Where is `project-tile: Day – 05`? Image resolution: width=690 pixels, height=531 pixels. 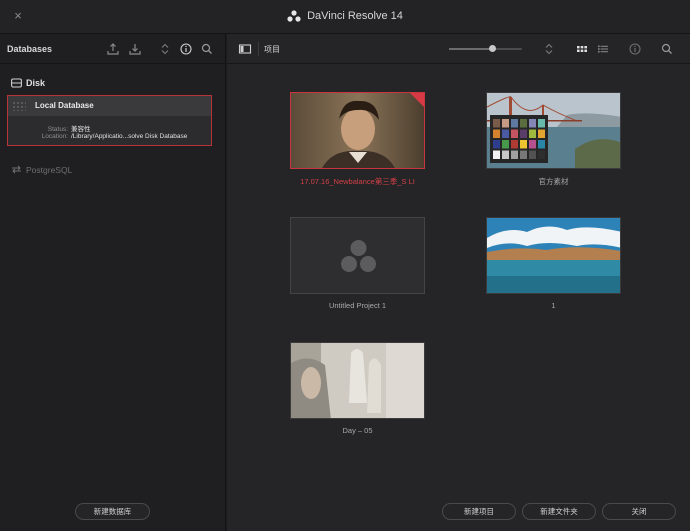
project-tile: Day – 05 is located at coordinates (357, 388).